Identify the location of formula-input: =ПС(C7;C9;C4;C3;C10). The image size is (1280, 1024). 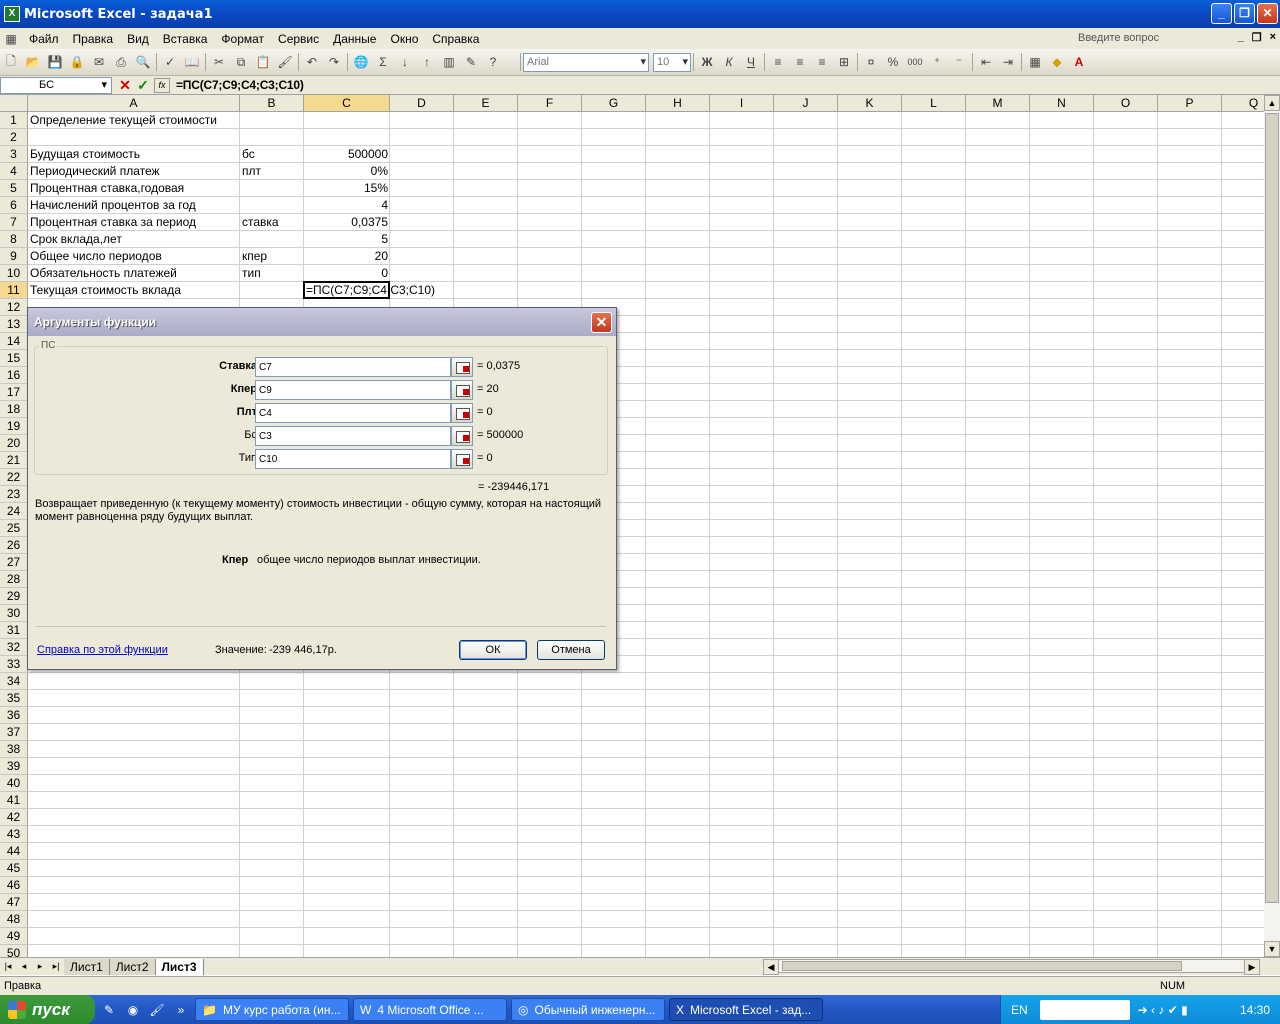
(240, 85).